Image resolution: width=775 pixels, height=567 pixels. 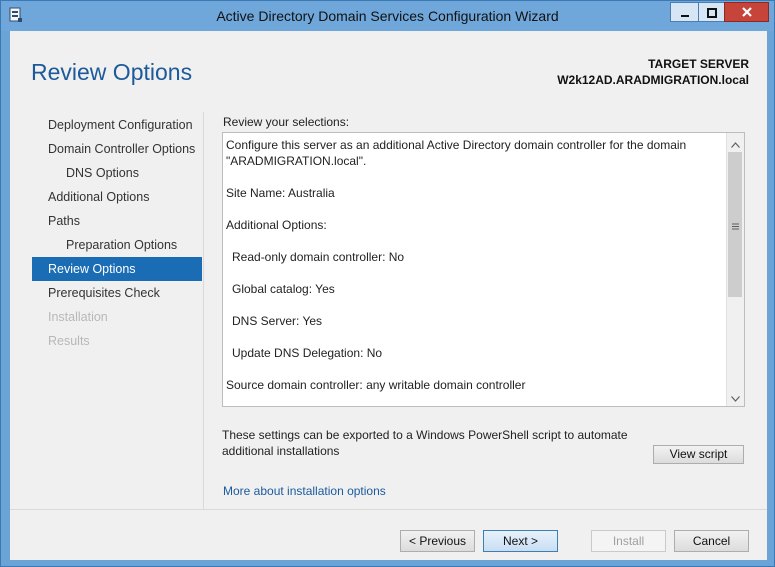 I want to click on grip-icon, so click(x=735, y=224).